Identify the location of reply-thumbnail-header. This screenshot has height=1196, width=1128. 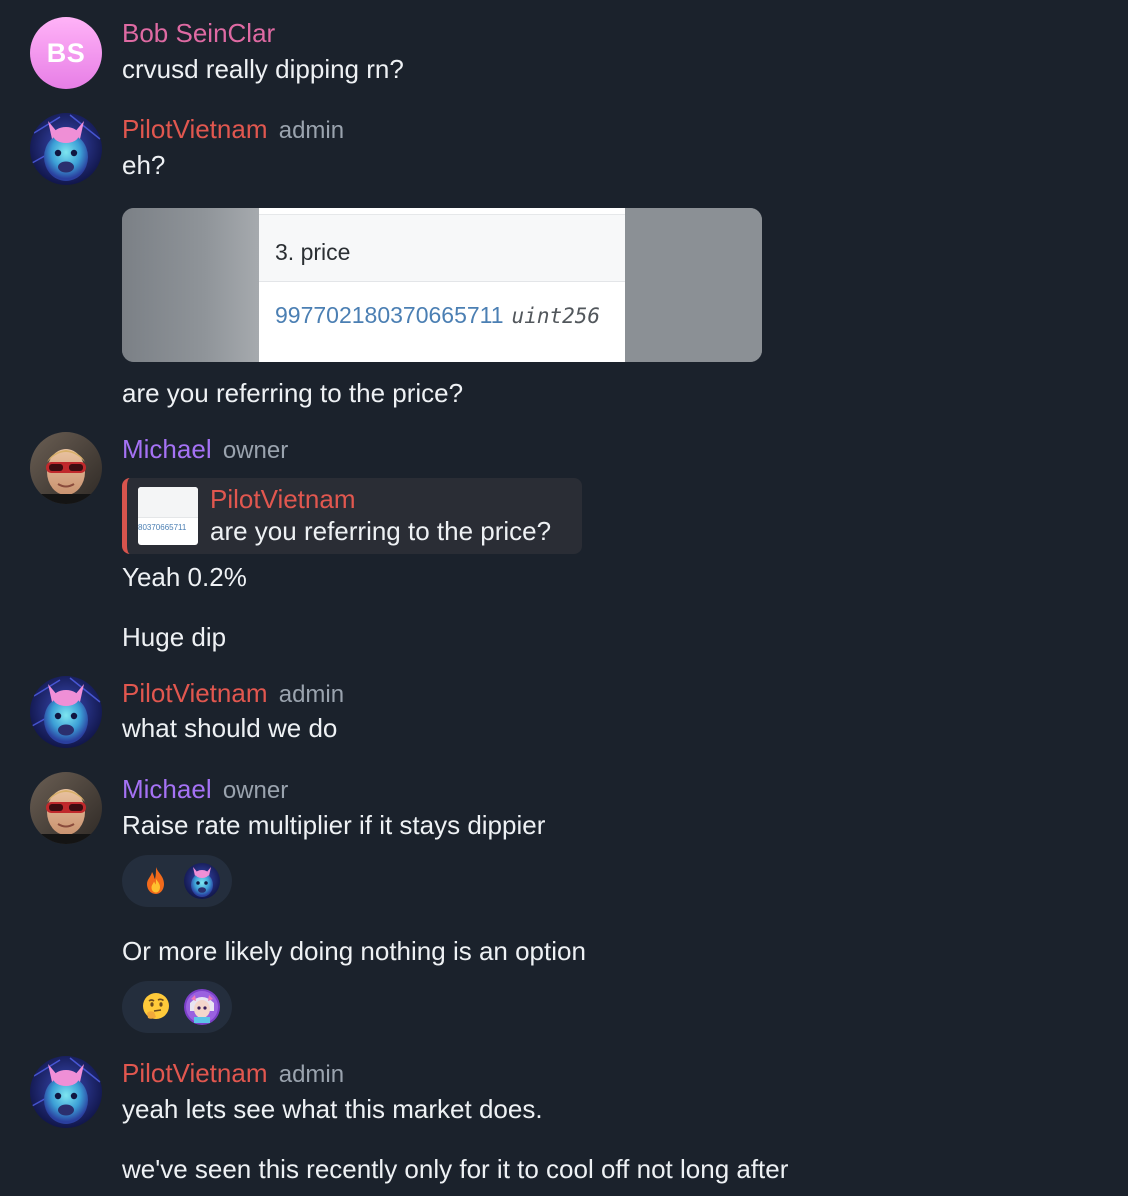
(168, 502).